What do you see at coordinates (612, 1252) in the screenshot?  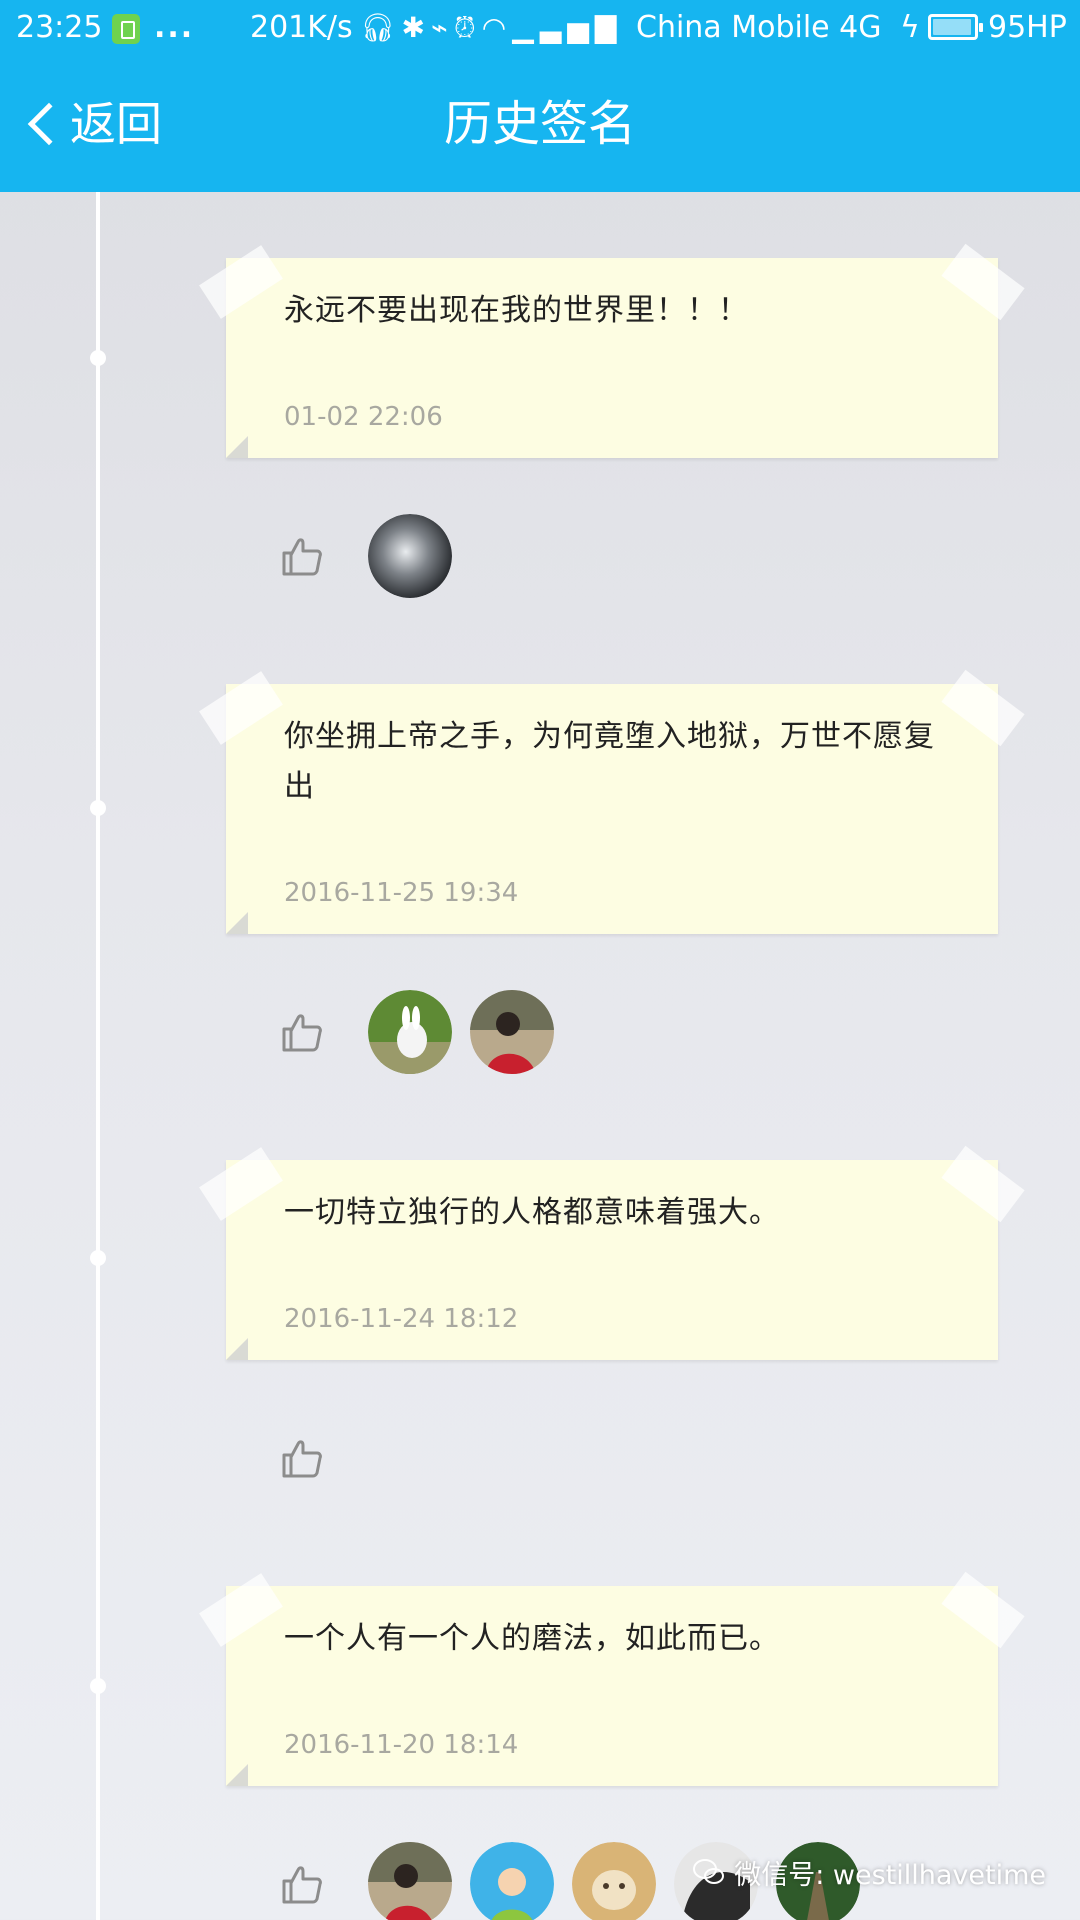 I see `signature-note: 一切特立独行的人格都意味着强大。 2016-11-24 18:12` at bounding box center [612, 1252].